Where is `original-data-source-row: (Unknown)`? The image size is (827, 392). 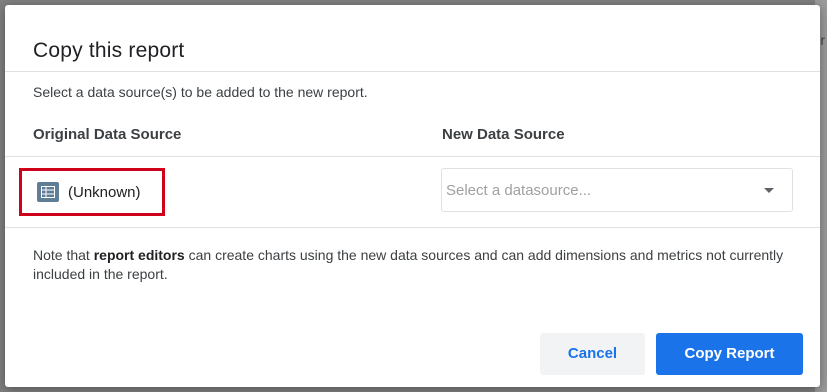
original-data-source-row: (Unknown) is located at coordinates (92, 192).